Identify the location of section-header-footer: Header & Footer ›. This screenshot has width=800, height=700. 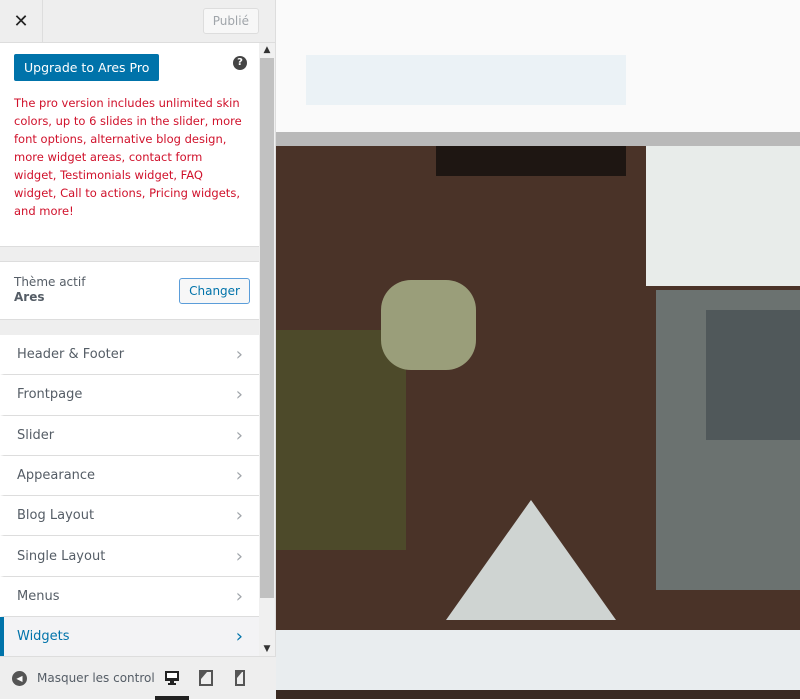
(129, 355).